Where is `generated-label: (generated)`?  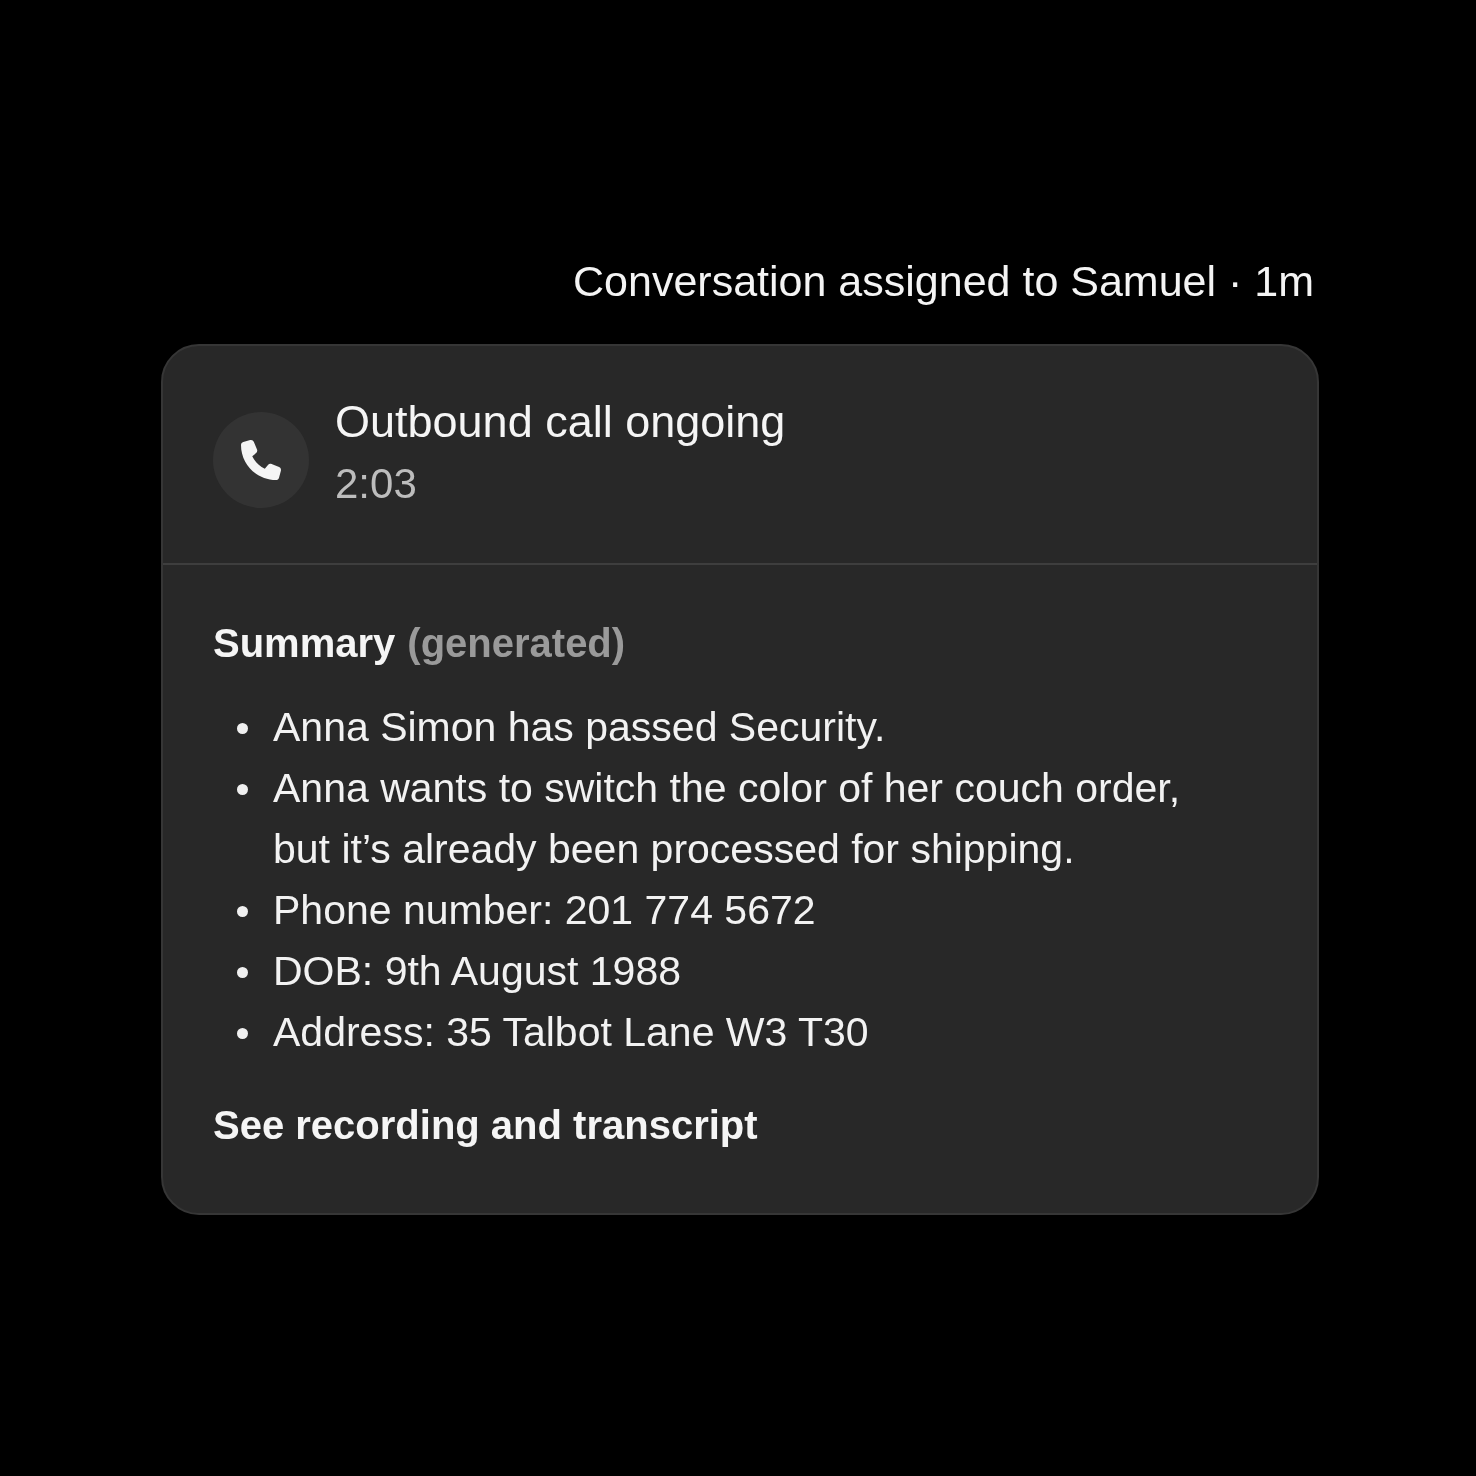 generated-label: (generated) is located at coordinates (516, 643).